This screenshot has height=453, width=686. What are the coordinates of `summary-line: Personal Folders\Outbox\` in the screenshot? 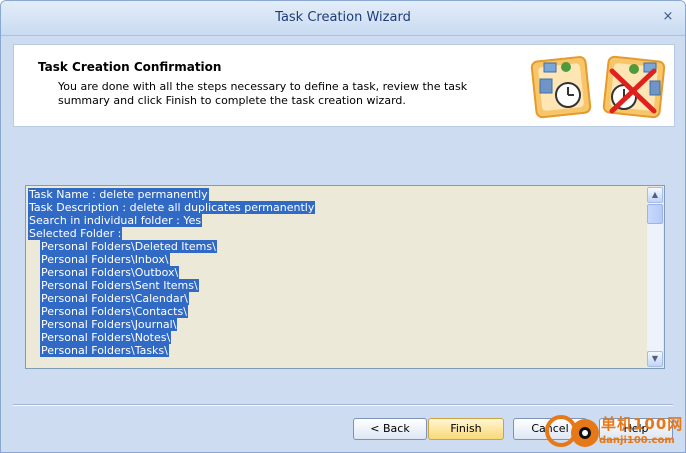 It's located at (171, 272).